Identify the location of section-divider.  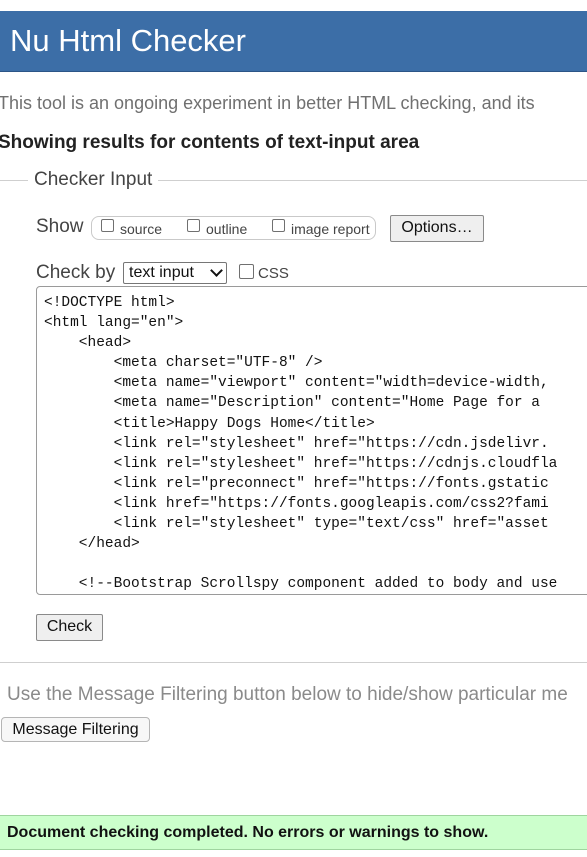
(293, 662).